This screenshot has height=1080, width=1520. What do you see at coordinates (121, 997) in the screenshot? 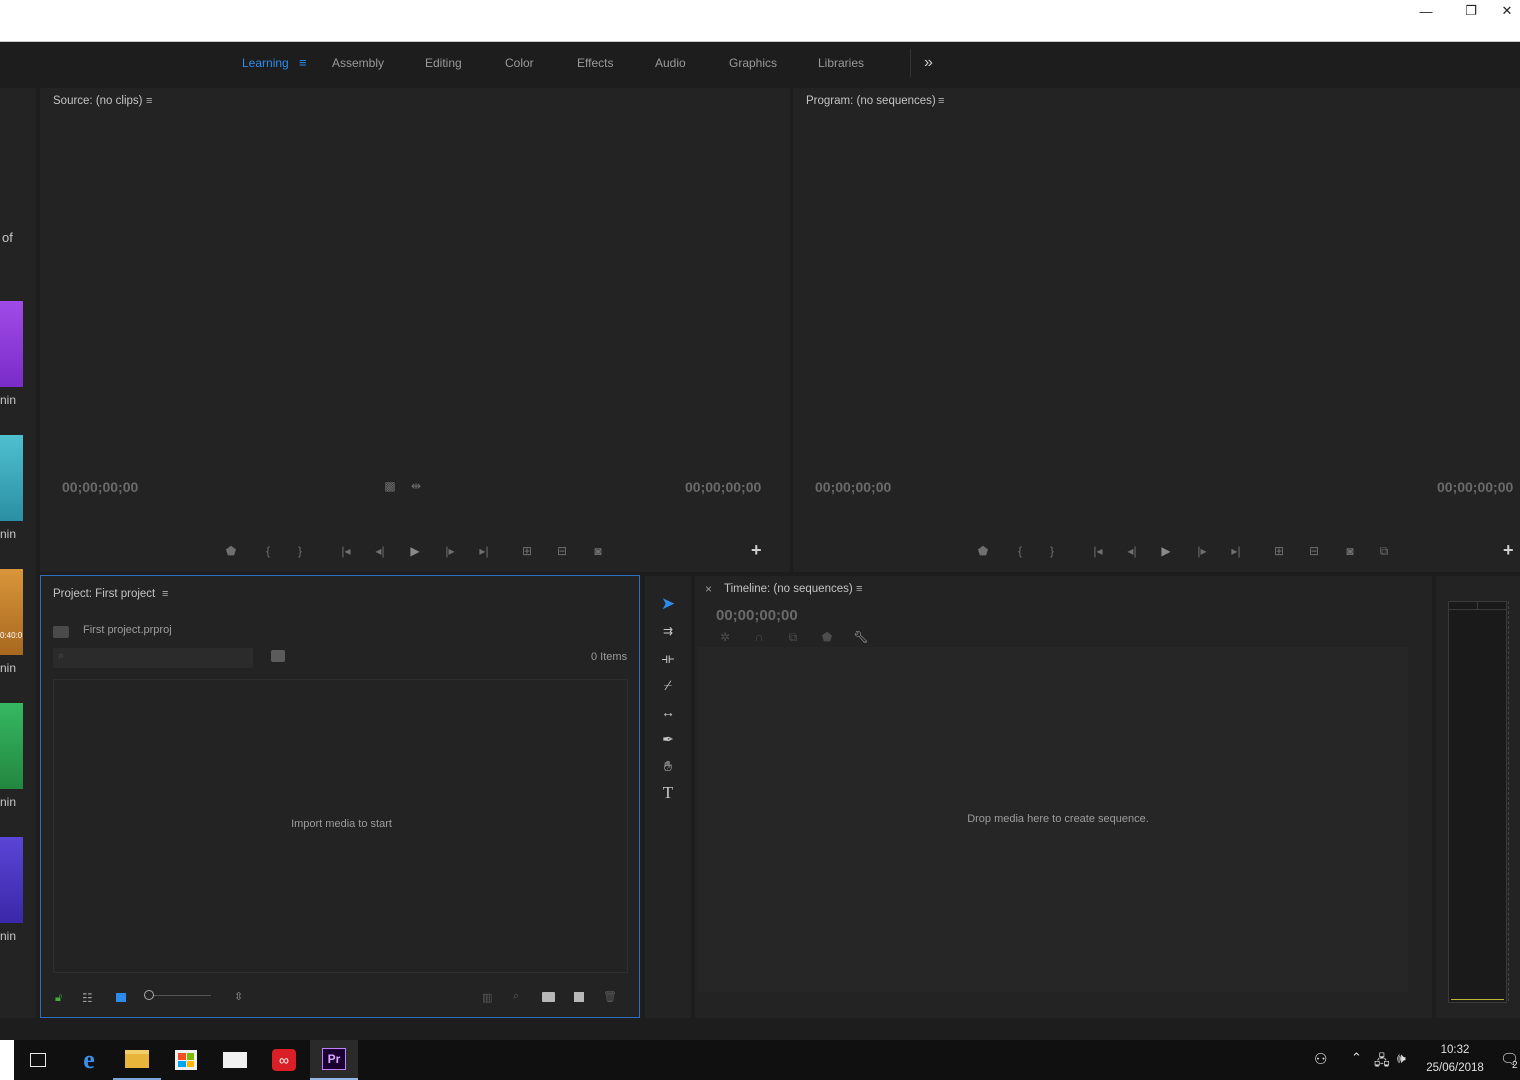
I see `icon-view-icon` at bounding box center [121, 997].